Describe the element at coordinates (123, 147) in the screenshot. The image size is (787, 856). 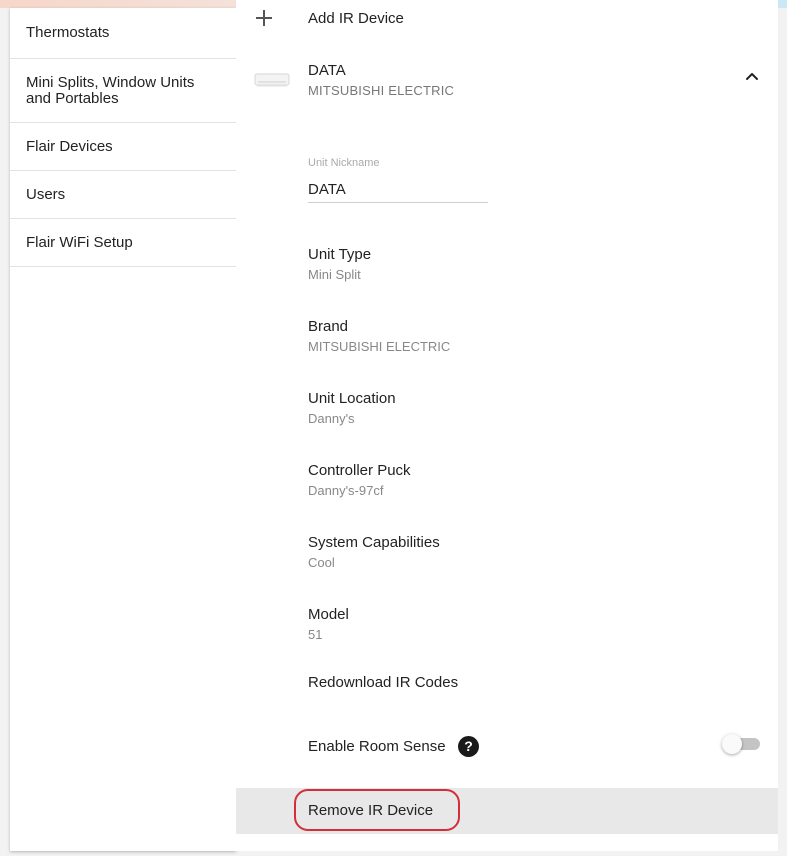
I see `sidebar-item-flair-devices: Flair Devices` at that location.